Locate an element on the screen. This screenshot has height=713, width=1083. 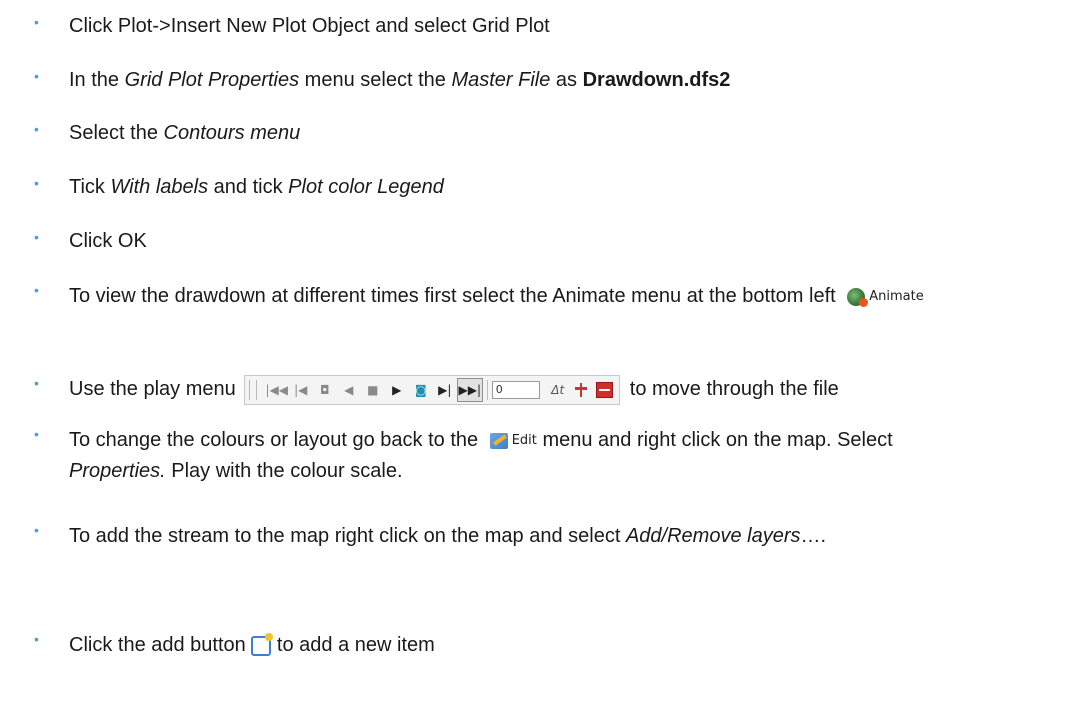
next-frame-icon: ▶| is located at coordinates (445, 390).